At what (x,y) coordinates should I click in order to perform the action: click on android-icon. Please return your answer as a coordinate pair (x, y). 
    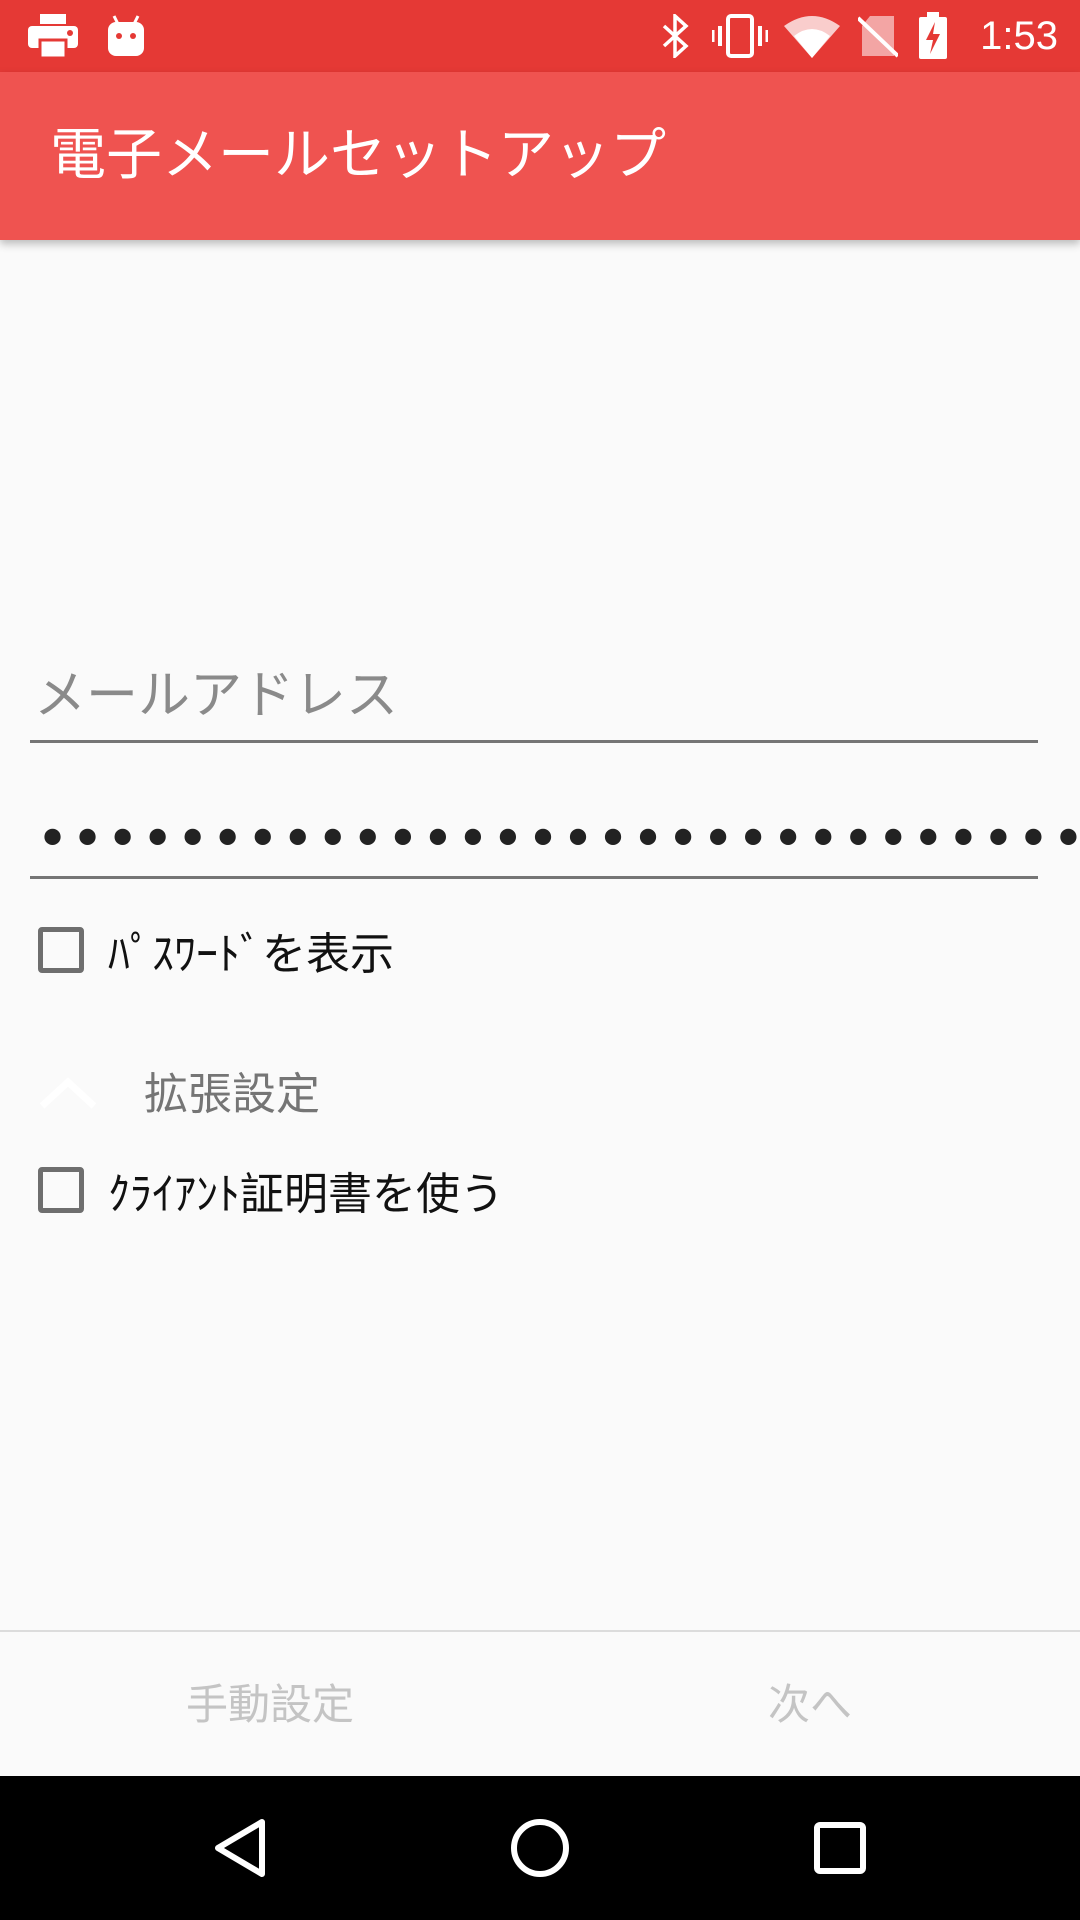
    Looking at the image, I should click on (126, 36).